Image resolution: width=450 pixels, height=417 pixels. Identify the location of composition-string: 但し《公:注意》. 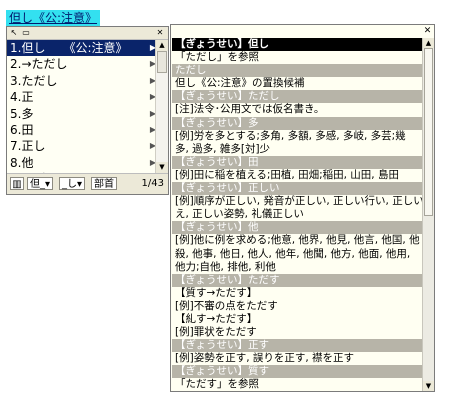
(53, 18).